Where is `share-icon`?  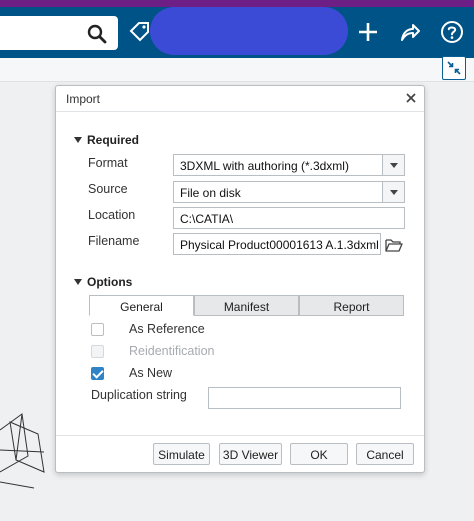 share-icon is located at coordinates (410, 32).